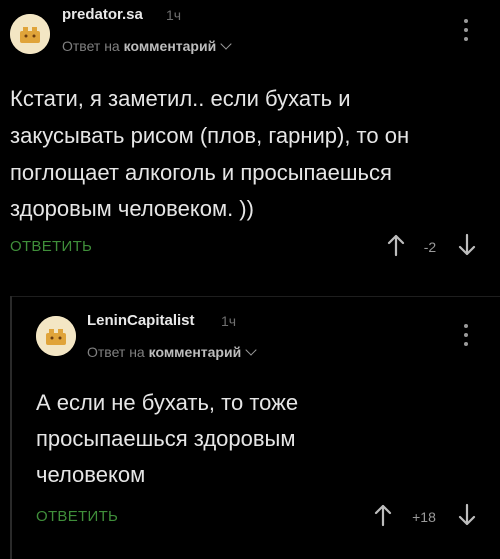 This screenshot has height=559, width=500. I want to click on comment-text-line: закусывать рисом (плов, гарнир), то он, so click(210, 135).